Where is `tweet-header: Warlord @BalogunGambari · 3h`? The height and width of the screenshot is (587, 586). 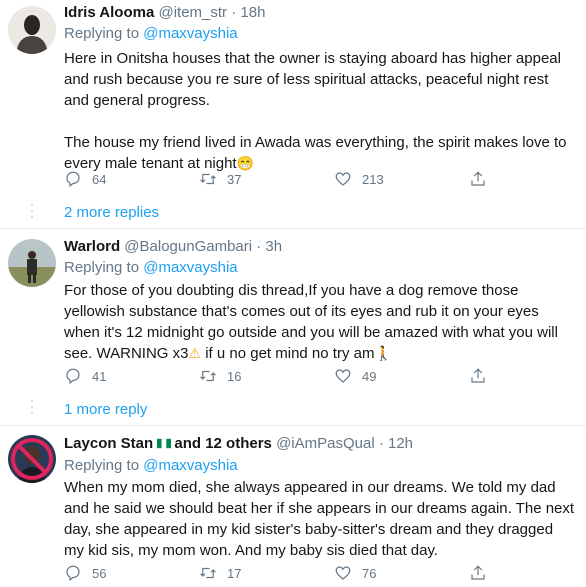 tweet-header: Warlord @BalogunGambari · 3h is located at coordinates (173, 247).